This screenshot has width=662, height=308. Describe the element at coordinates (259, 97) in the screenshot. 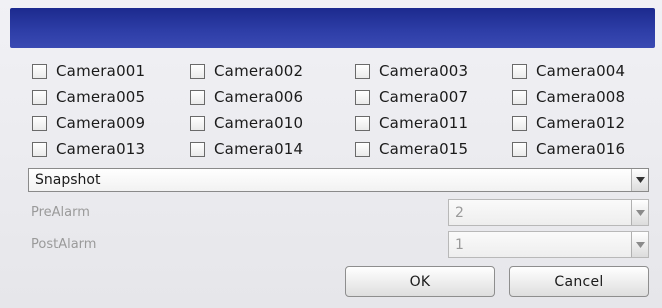

I see `camera-label: Camera006` at that location.